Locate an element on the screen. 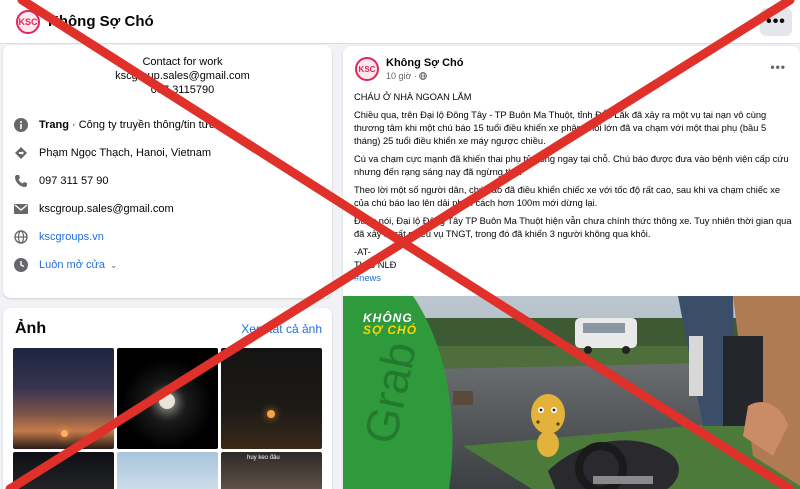  post-author-name: Không Sợ Chó is located at coordinates (424, 63).